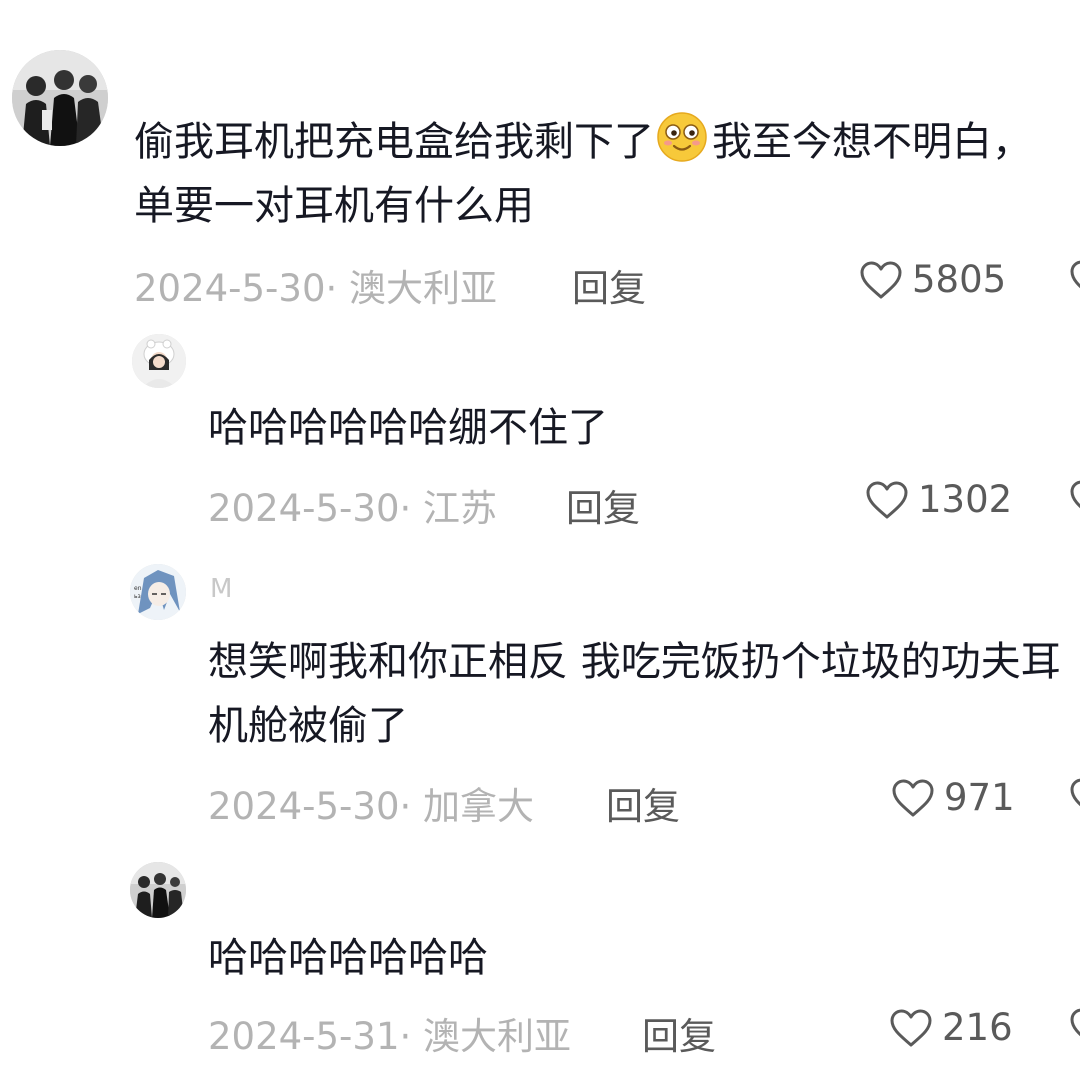 The image size is (1080, 1078). What do you see at coordinates (353, 508) in the screenshot?
I see `comment-meta: 2024-5-30· 江苏` at bounding box center [353, 508].